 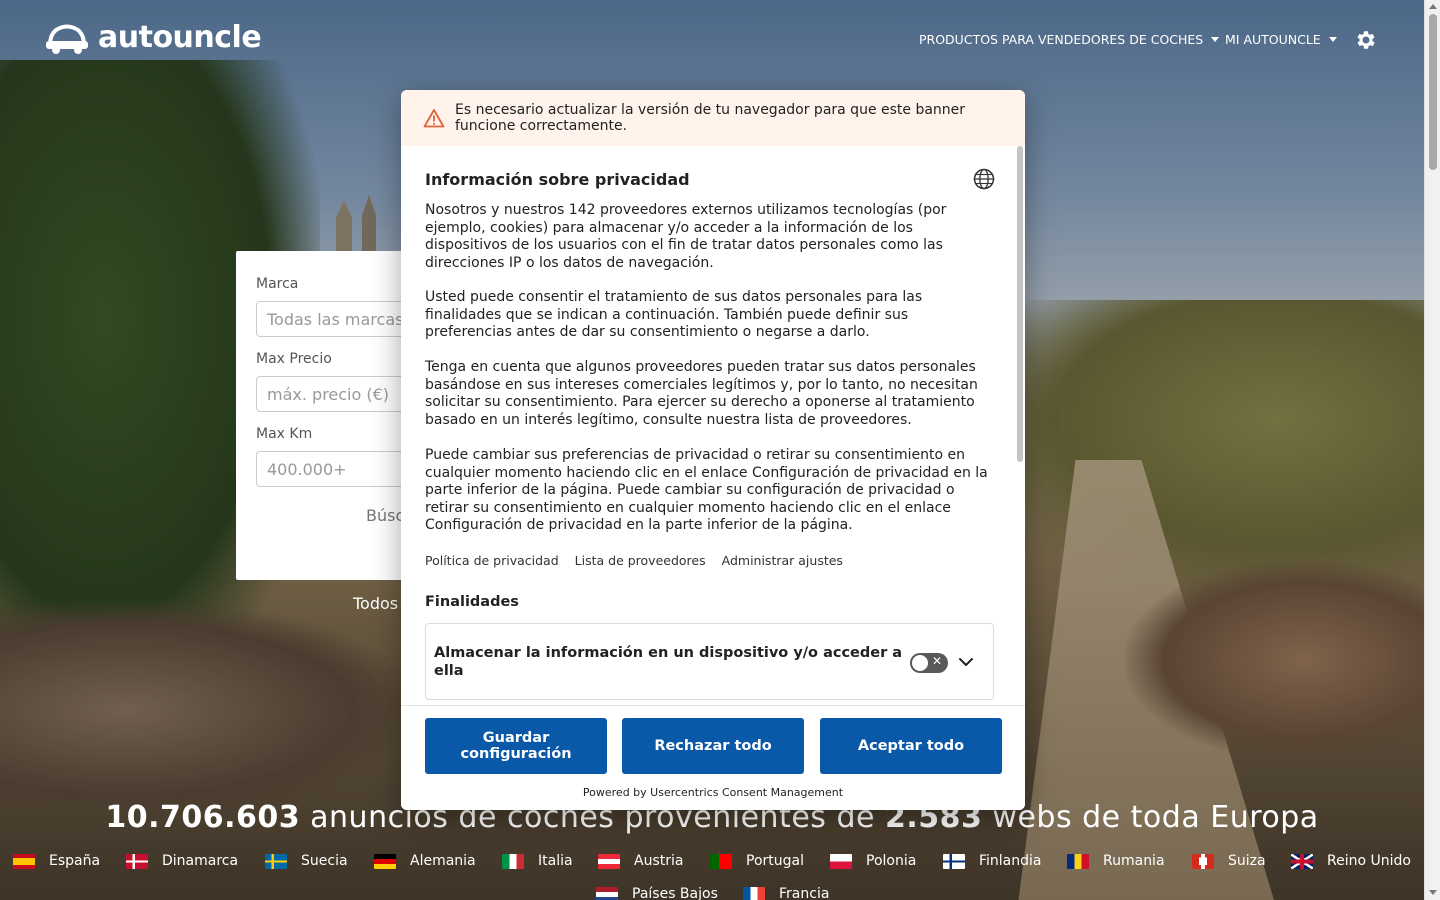 I want to click on country-label: Italia, so click(x=555, y=861).